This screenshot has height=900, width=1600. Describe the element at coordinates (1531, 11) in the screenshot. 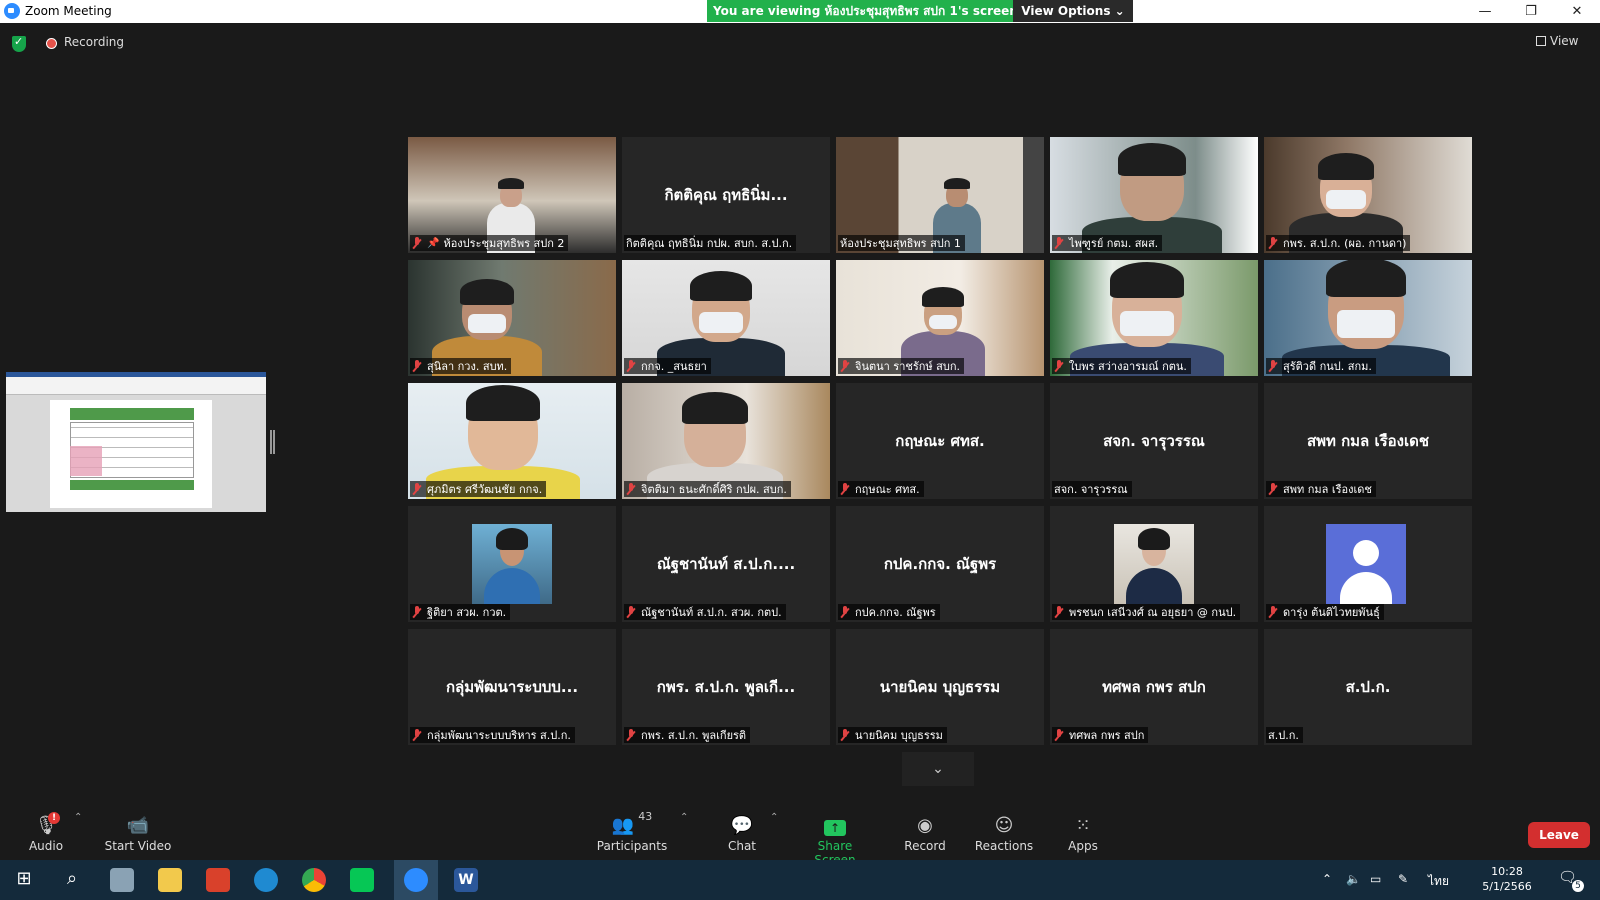

I see `restore-button: ❐` at that location.